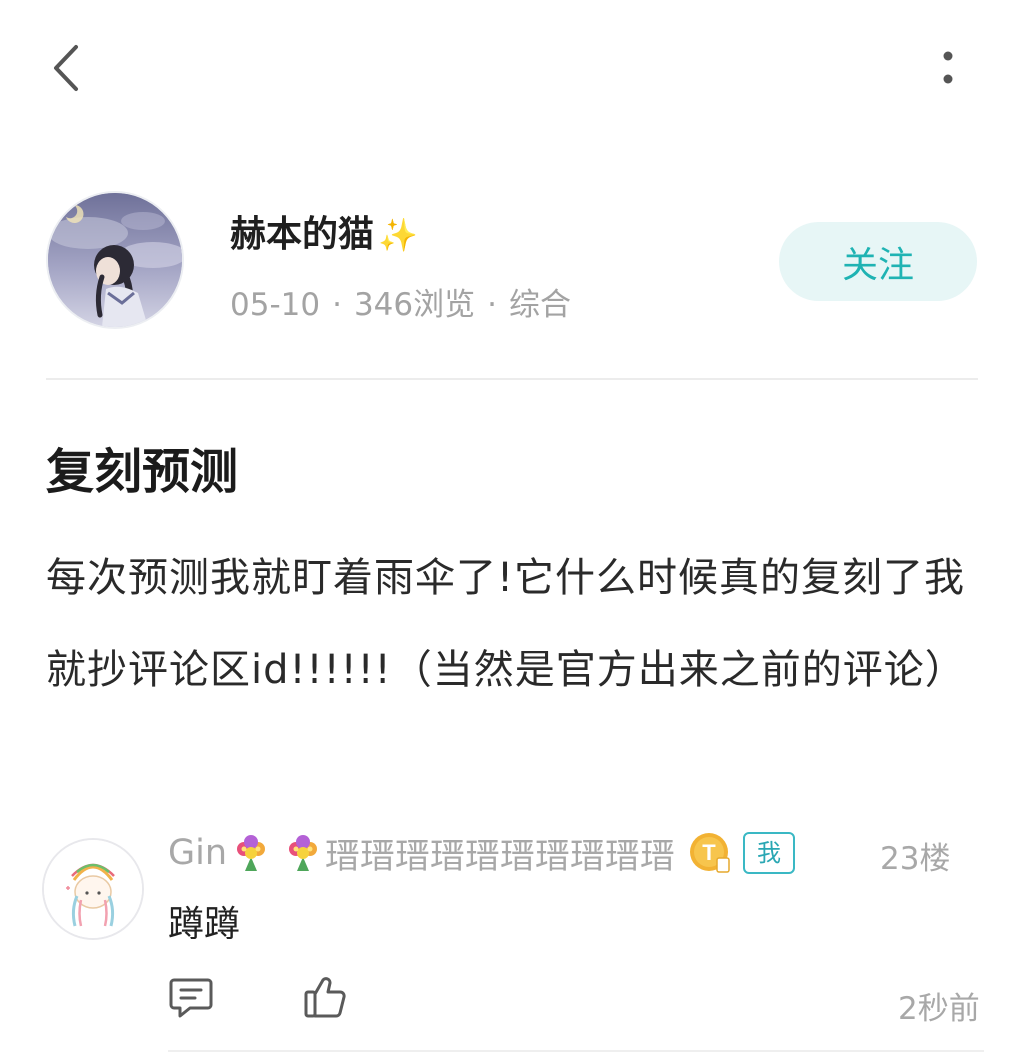 This screenshot has height=1054, width=1024. What do you see at coordinates (915, 859) in the screenshot?
I see `comment-floor: 23楼` at bounding box center [915, 859].